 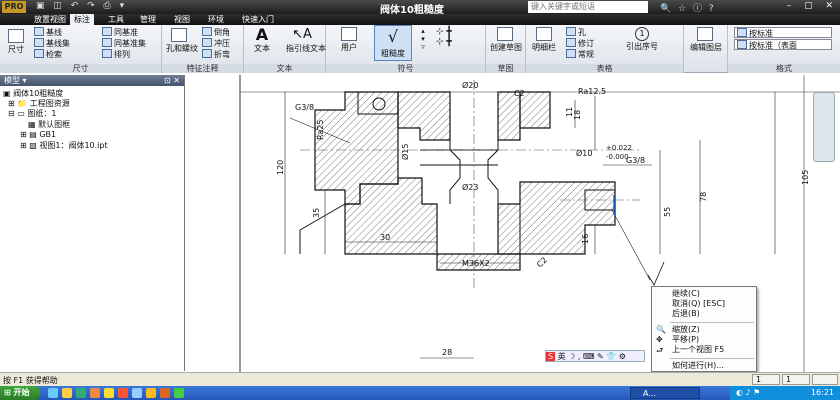 I want to click on quick-access-toolbar: ▣ ◫ ↶ ↷ ⎙ ▾, so click(x=81, y=6).